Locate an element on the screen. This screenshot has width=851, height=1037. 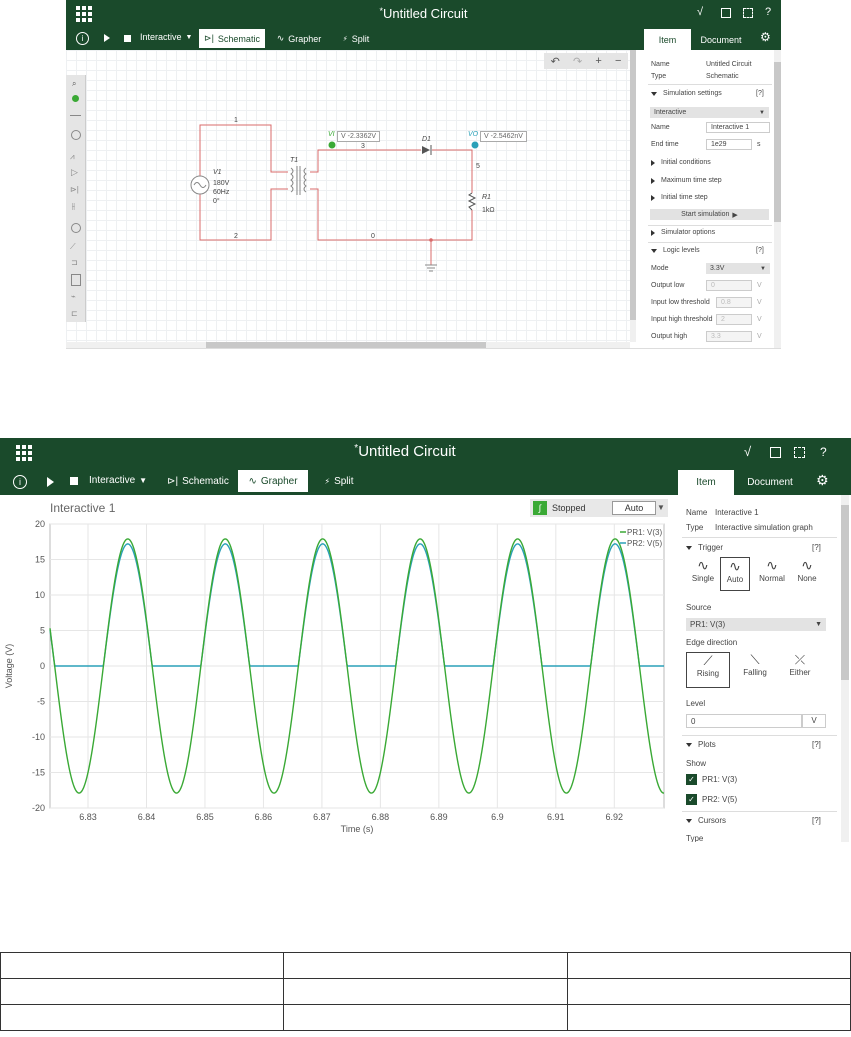
output-high-field: 3.3 is located at coordinates (729, 336).